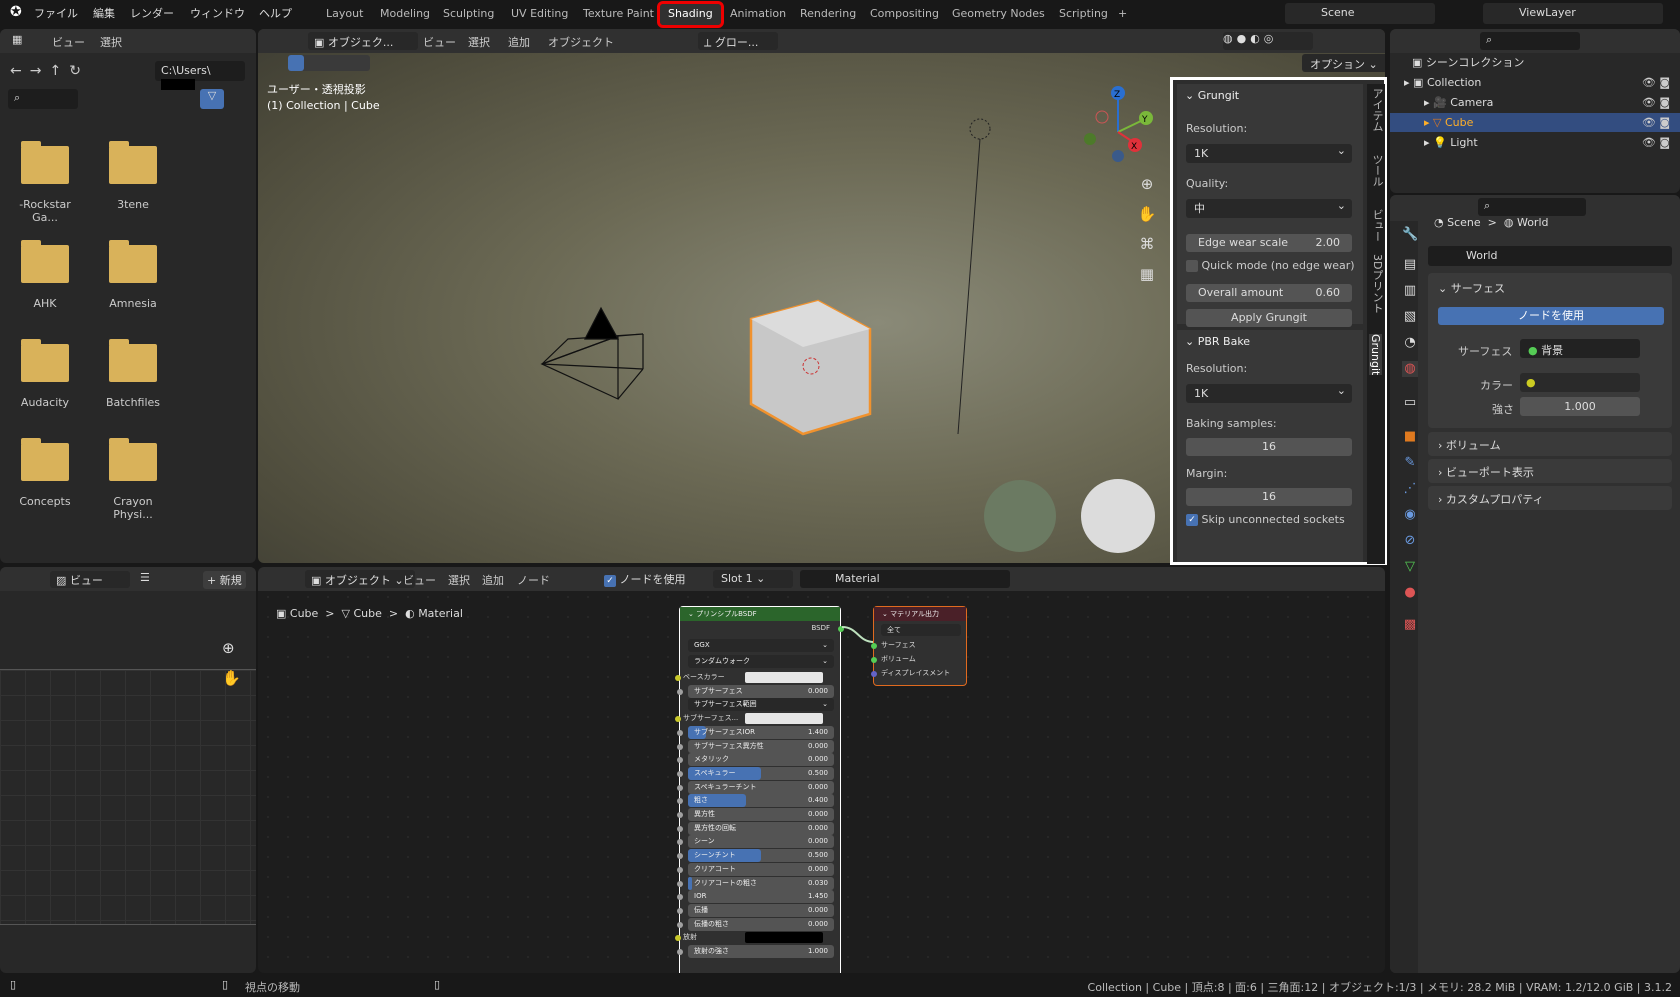 The image size is (1680, 997). Describe the element at coordinates (539, 14) in the screenshot. I see `workspace-tab: UV Editing` at that location.